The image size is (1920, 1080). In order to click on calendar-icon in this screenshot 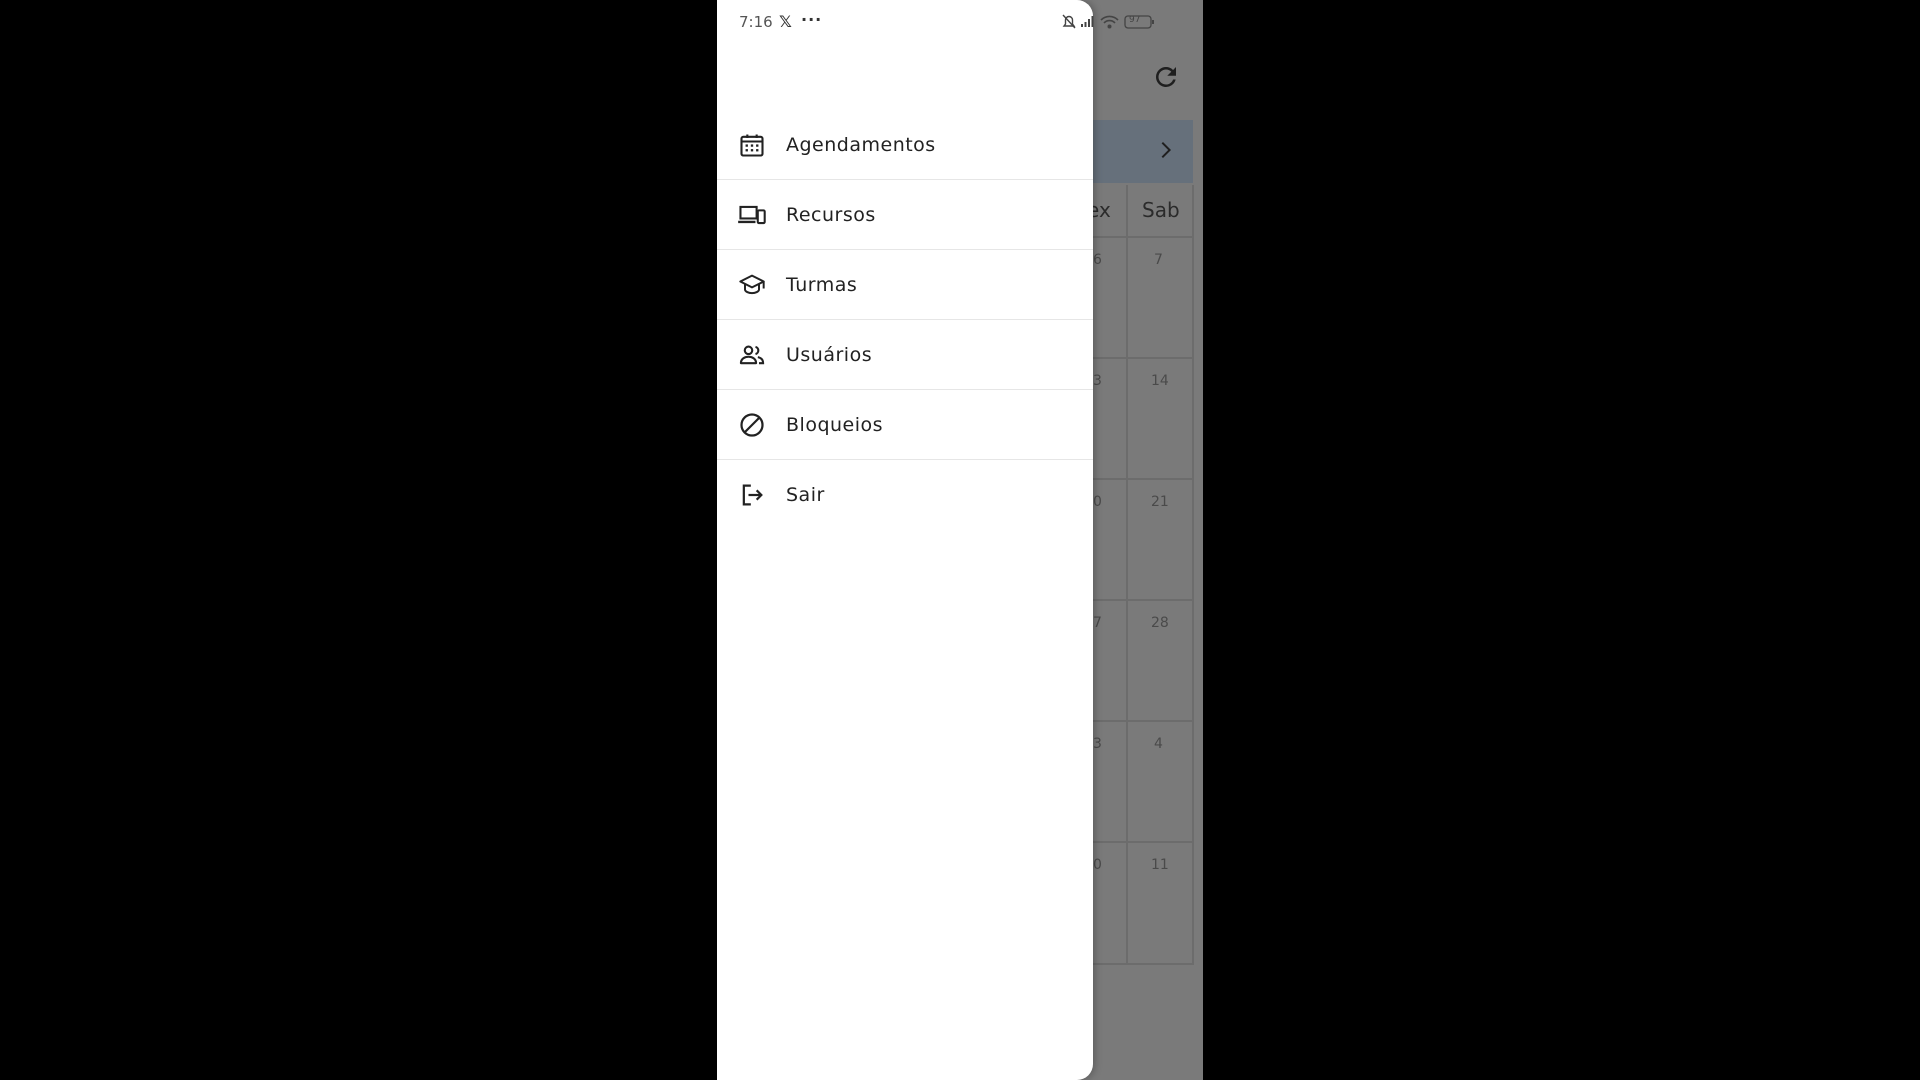, I will do `click(752, 145)`.